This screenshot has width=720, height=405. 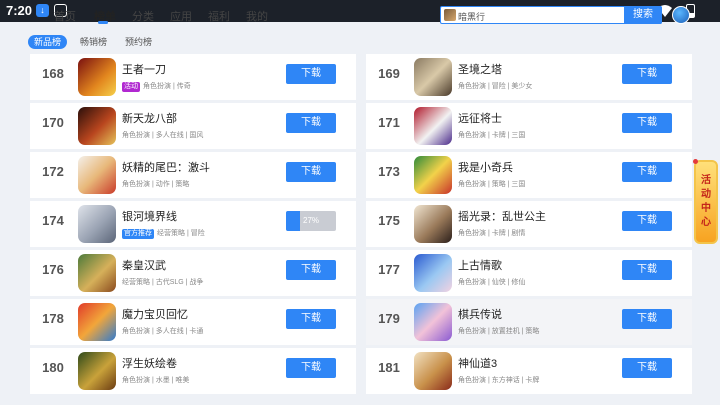 I want to click on game-tags-line: 官方推荐 经营策略 | 冒险, so click(x=163, y=233).